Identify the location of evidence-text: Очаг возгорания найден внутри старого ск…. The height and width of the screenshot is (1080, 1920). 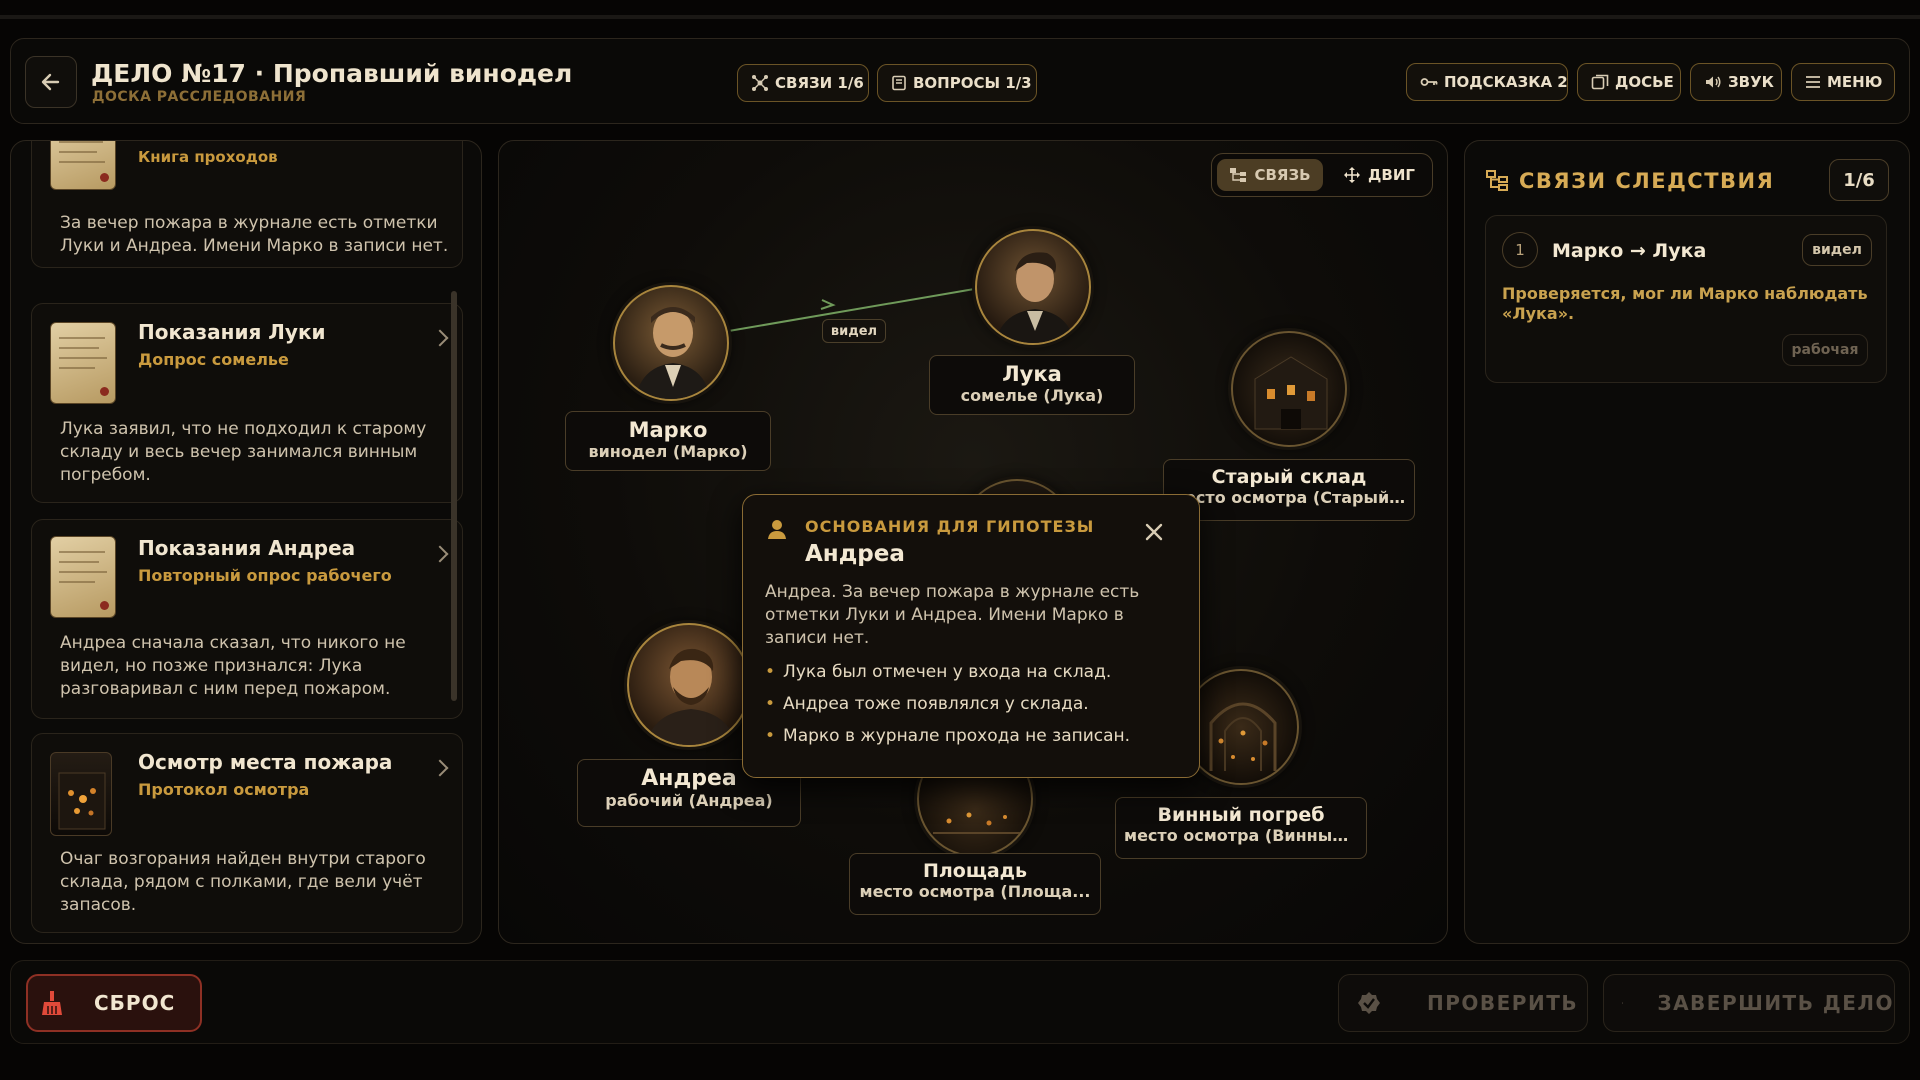
(243, 882).